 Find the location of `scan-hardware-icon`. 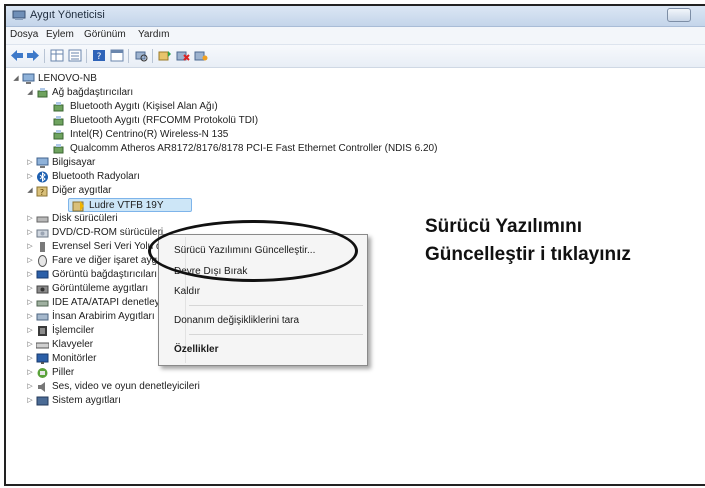

scan-hardware-icon is located at coordinates (141, 55).